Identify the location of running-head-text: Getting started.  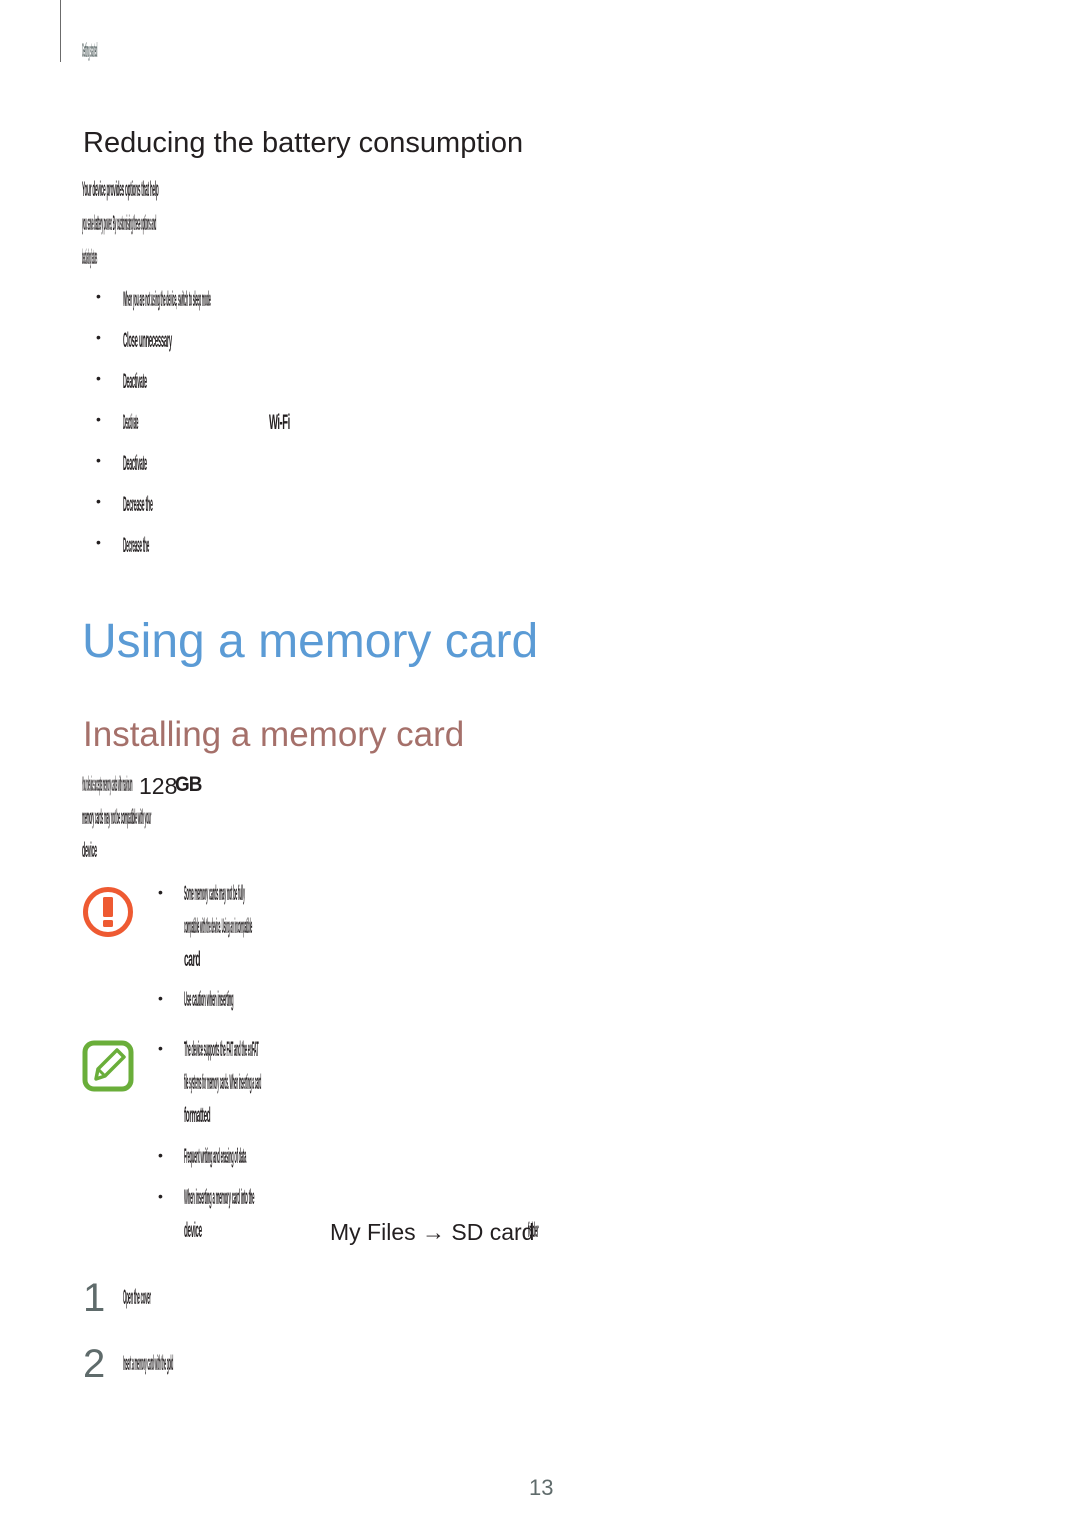
(90, 51).